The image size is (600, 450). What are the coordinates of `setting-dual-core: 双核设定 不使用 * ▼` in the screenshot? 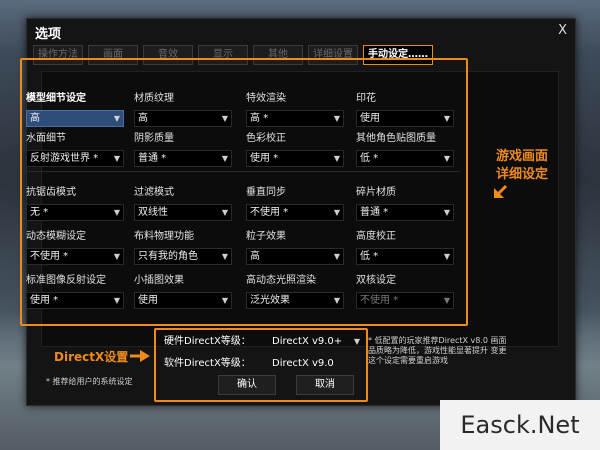 It's located at (405, 291).